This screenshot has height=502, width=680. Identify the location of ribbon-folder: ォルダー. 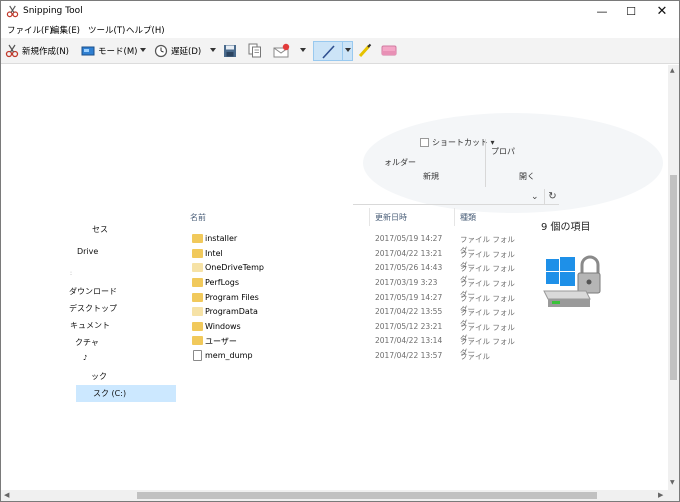
(400, 162).